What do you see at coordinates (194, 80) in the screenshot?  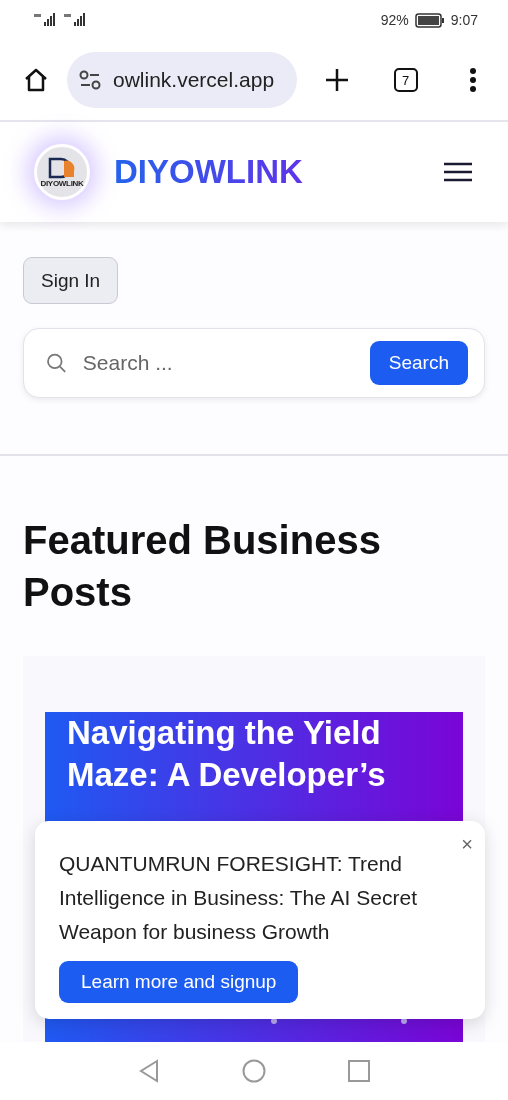 I see `url-text: owlink.vercel.app` at bounding box center [194, 80].